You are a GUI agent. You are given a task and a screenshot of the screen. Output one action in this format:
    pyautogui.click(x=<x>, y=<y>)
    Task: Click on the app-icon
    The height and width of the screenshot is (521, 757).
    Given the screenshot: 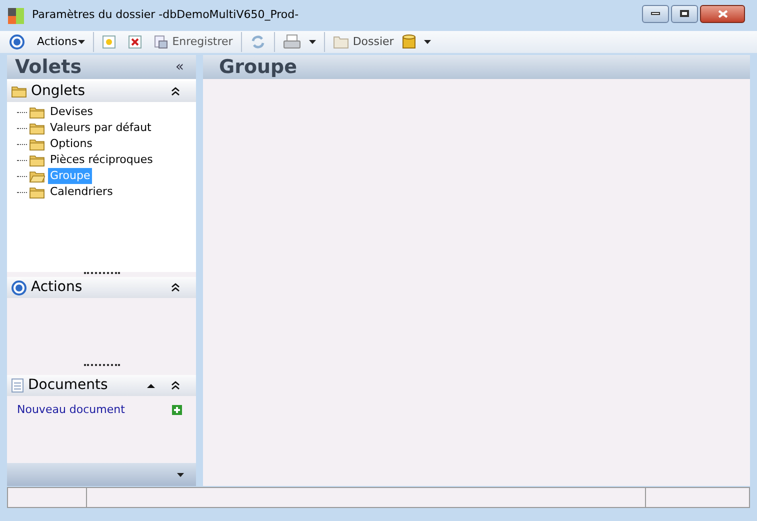 What is the action you would take?
    pyautogui.click(x=16, y=16)
    